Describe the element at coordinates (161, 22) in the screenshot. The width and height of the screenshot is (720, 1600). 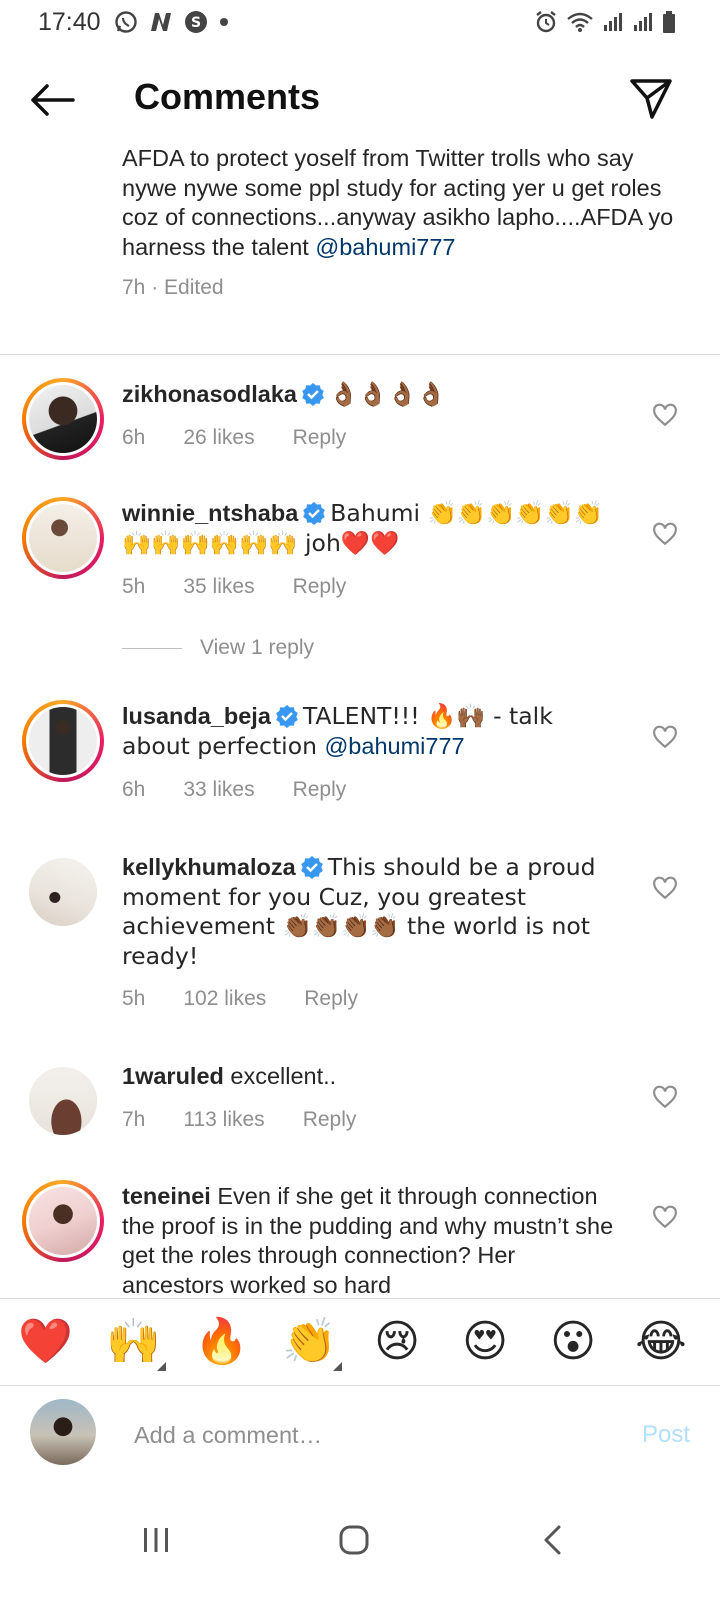
I see `netflix-n-icon` at that location.